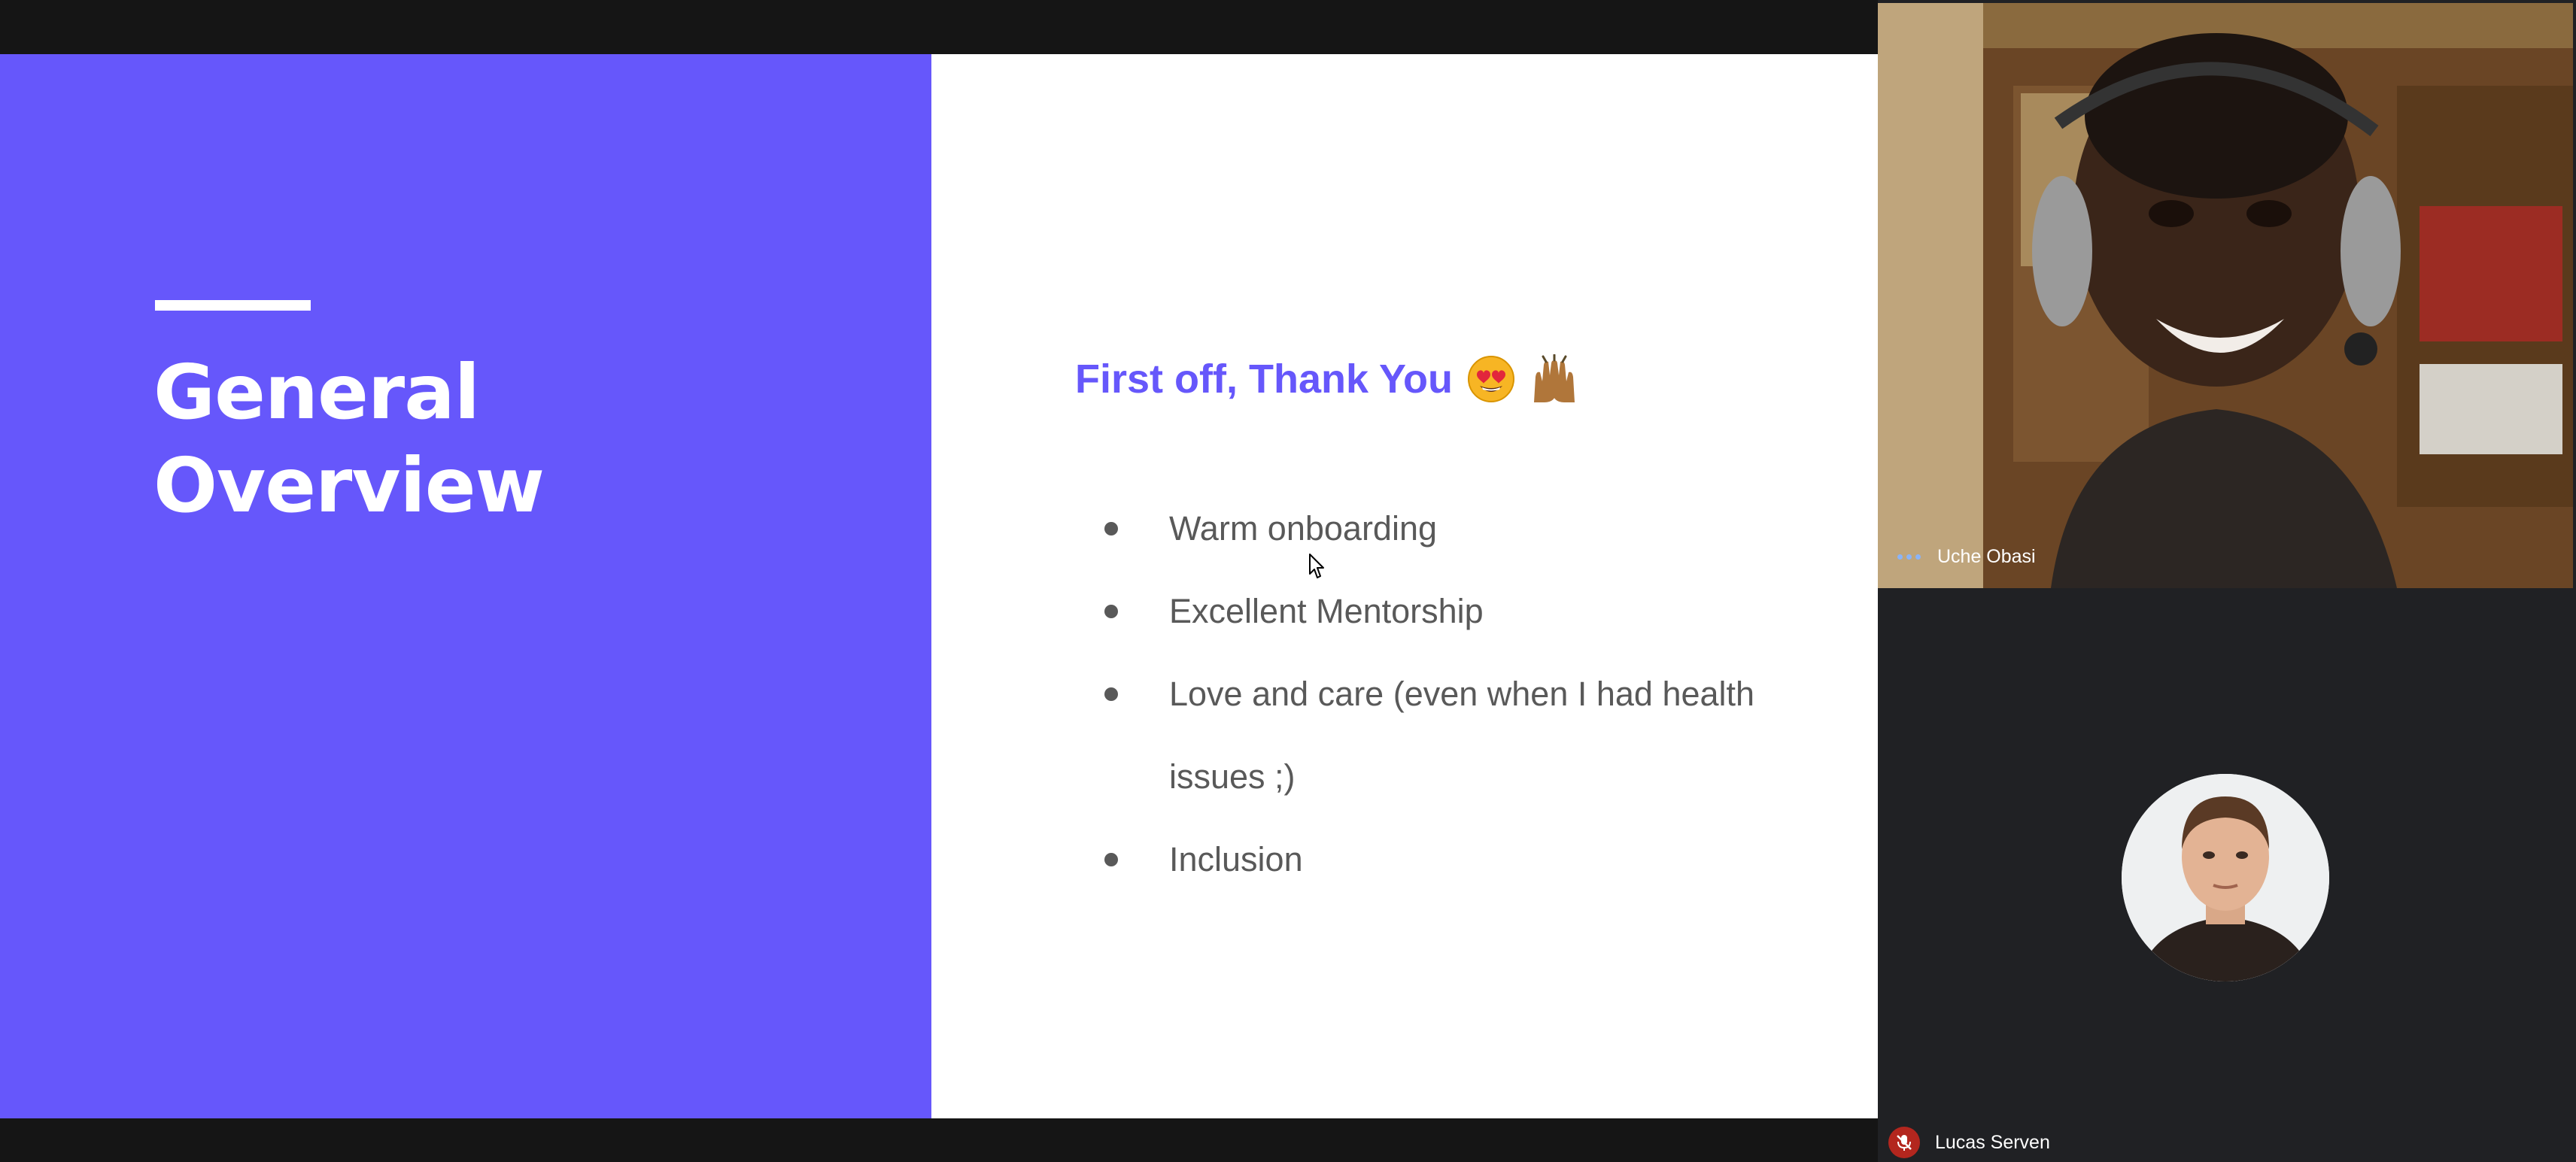  Describe the element at coordinates (1491, 379) in the screenshot. I see `heart-eyes-emoji-icon` at that location.